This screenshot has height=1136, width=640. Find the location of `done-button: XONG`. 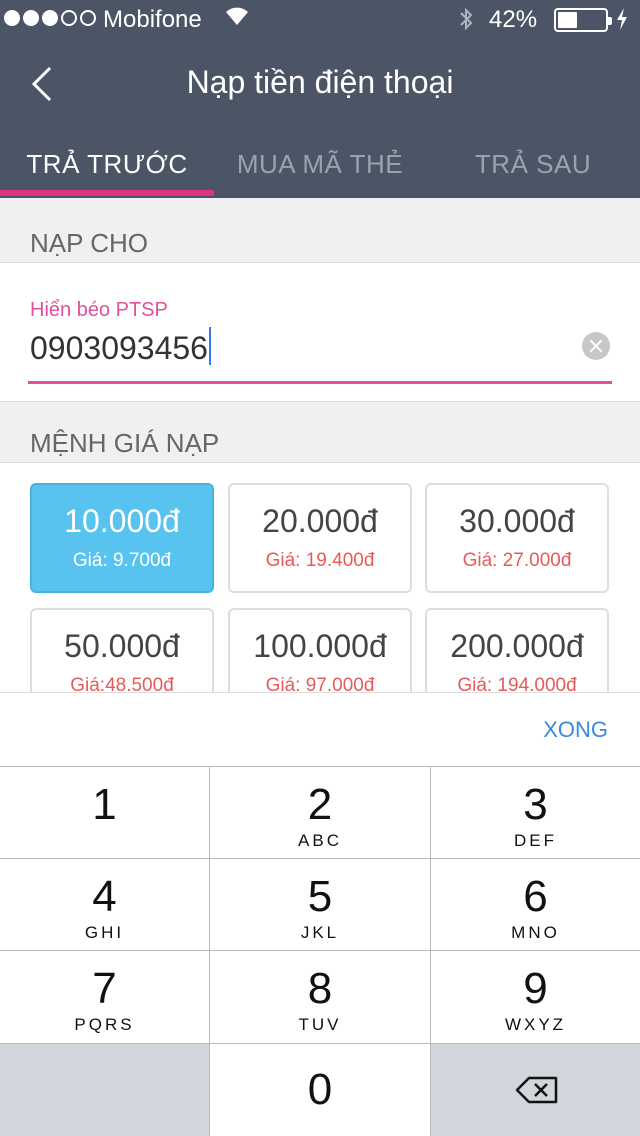

done-button: XONG is located at coordinates (575, 730).